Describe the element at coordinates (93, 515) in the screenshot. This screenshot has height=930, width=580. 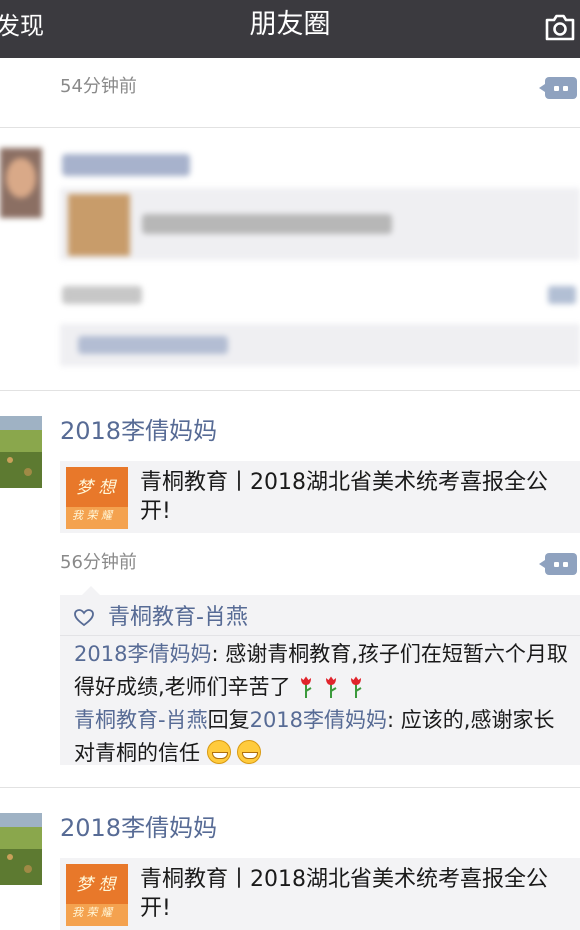
I see `svg-text: 我 荣 耀` at that location.